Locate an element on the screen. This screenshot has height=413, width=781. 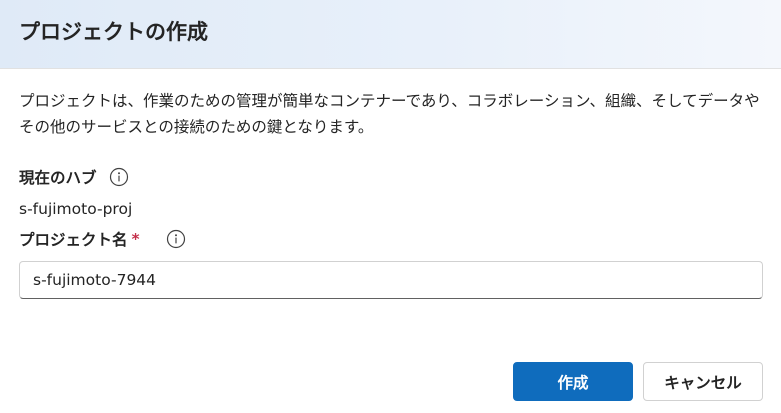
current-hub-label: 現在のハブ is located at coordinates (58, 178).